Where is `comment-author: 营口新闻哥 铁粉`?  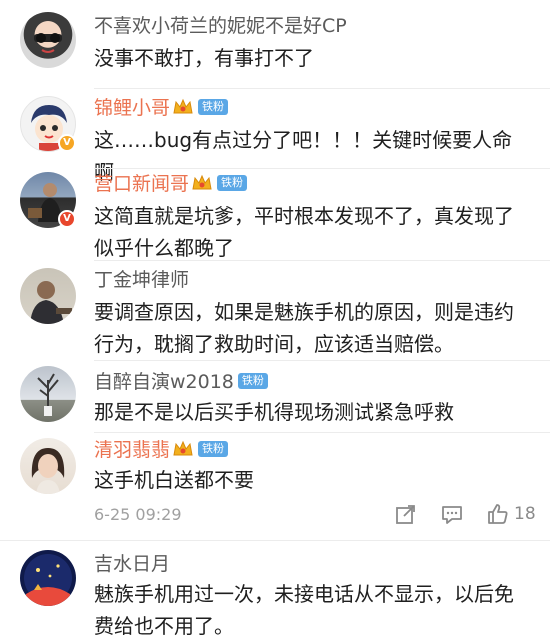 comment-author: 营口新闻哥 铁粉 is located at coordinates (171, 184).